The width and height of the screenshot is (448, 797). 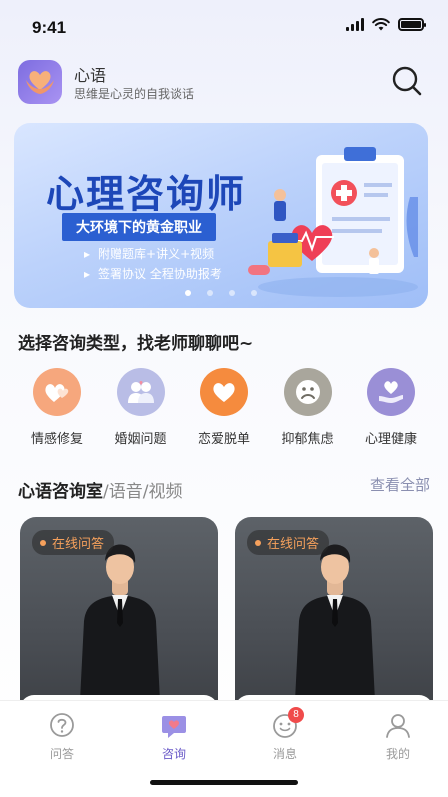 I want to click on question-icon, so click(x=62, y=725).